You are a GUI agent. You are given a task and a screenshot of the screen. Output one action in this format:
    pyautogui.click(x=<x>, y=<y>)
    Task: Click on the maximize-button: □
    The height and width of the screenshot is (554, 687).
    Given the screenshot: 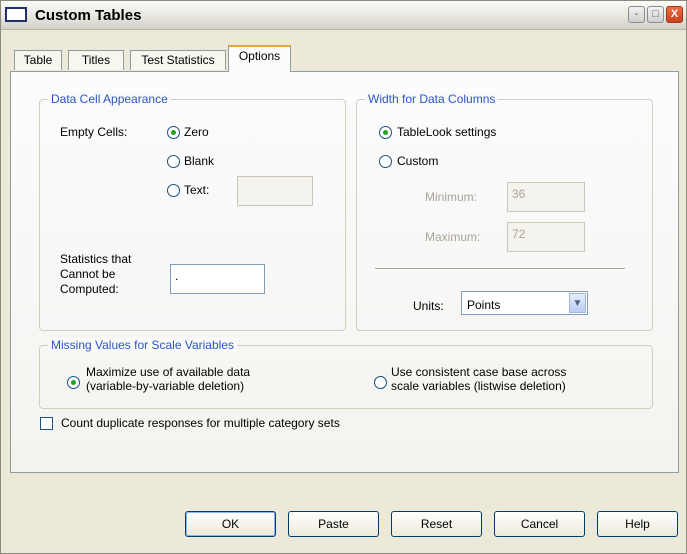 What is the action you would take?
    pyautogui.click(x=655, y=14)
    